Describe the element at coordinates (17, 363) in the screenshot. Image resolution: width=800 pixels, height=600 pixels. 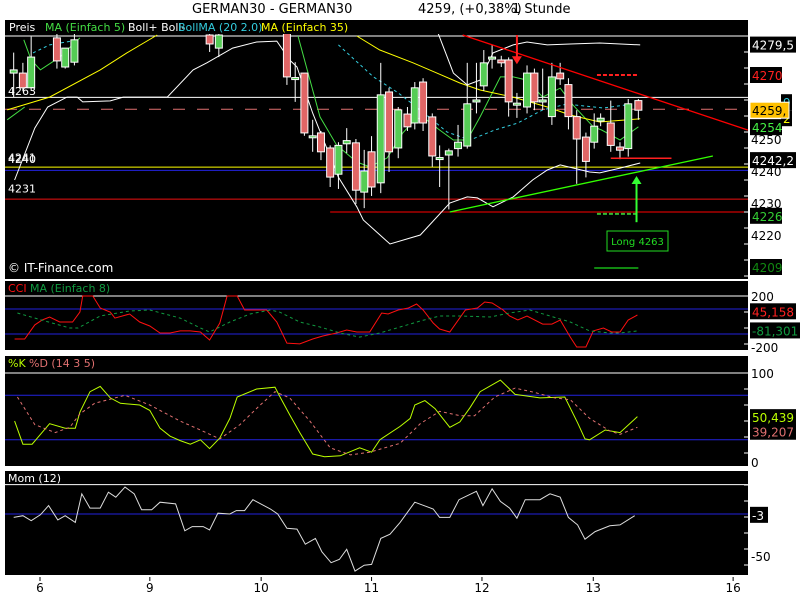
I see `legend-k: %K` at that location.